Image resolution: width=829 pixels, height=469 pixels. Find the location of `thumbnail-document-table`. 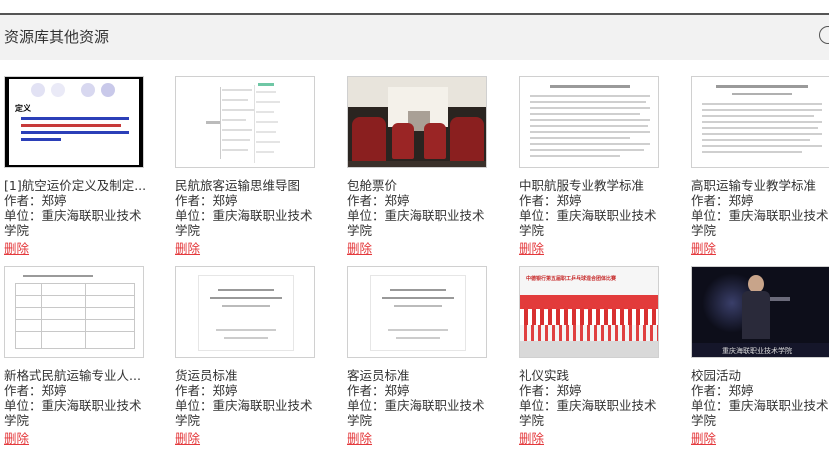

thumbnail-document-table is located at coordinates (74, 312).